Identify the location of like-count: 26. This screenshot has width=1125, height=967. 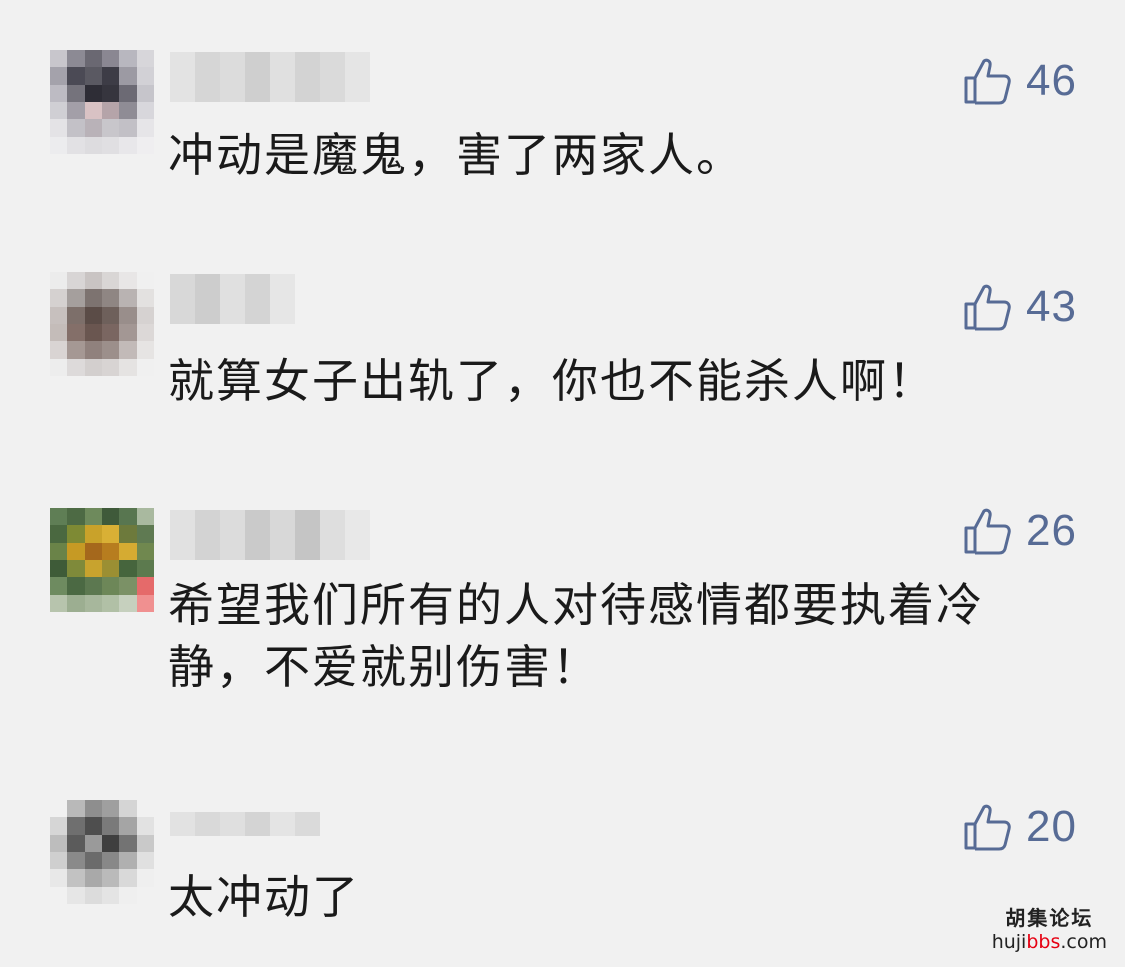
(1051, 530).